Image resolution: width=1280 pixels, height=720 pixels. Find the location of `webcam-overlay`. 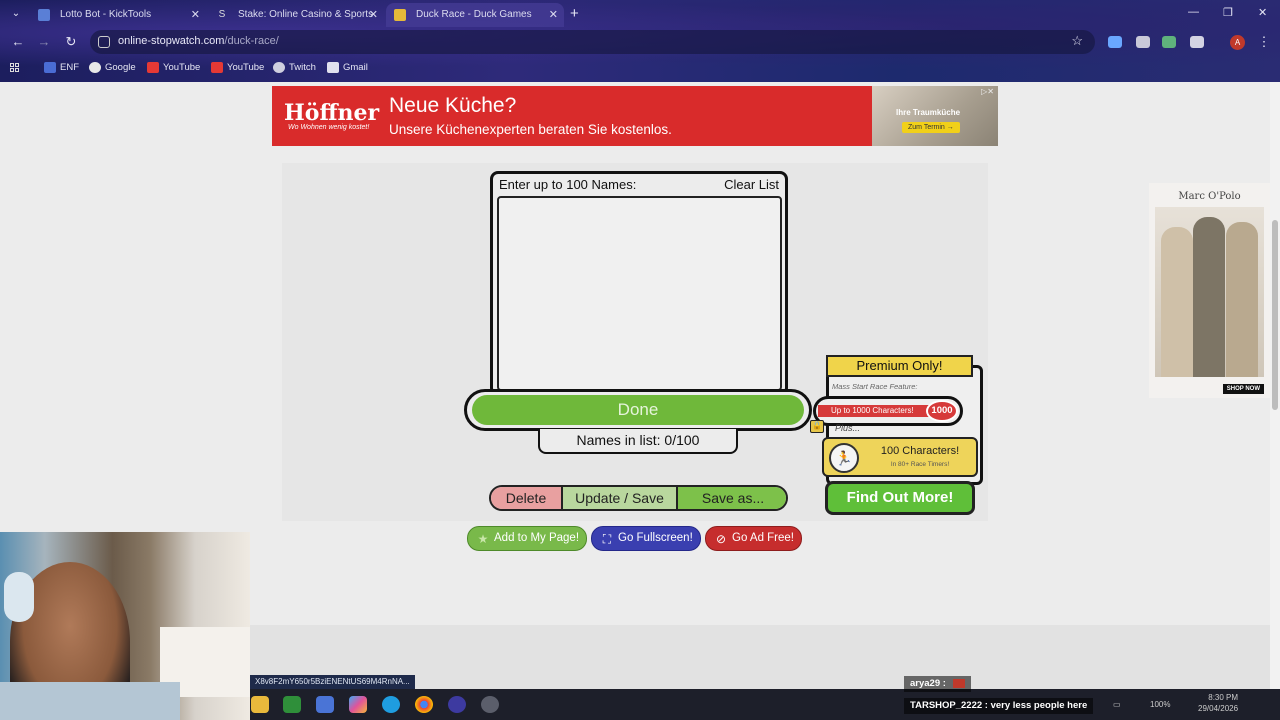

webcam-overlay is located at coordinates (125, 626).